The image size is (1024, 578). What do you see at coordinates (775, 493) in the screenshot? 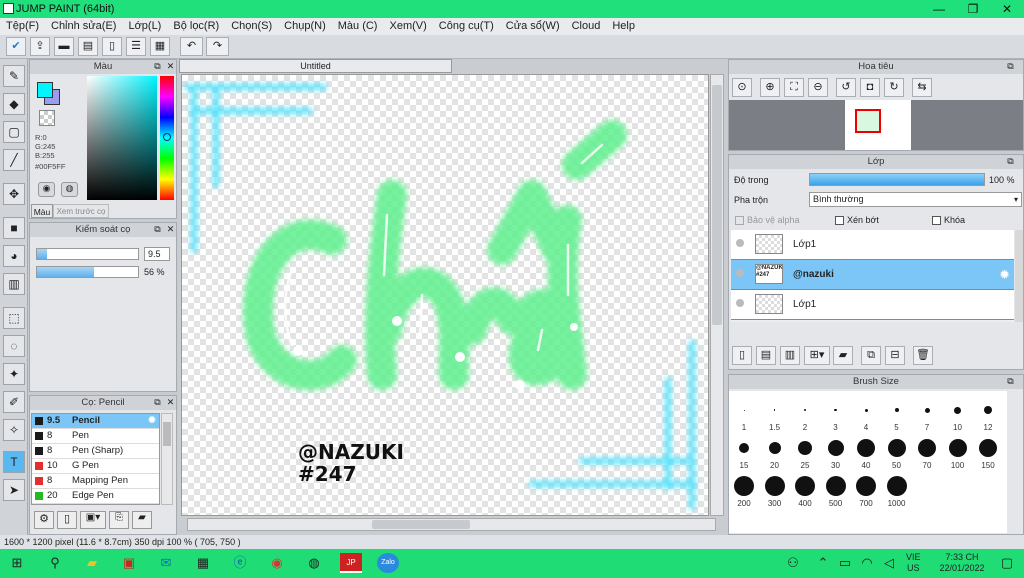
I see `brush-size-option: 300` at bounding box center [775, 493].